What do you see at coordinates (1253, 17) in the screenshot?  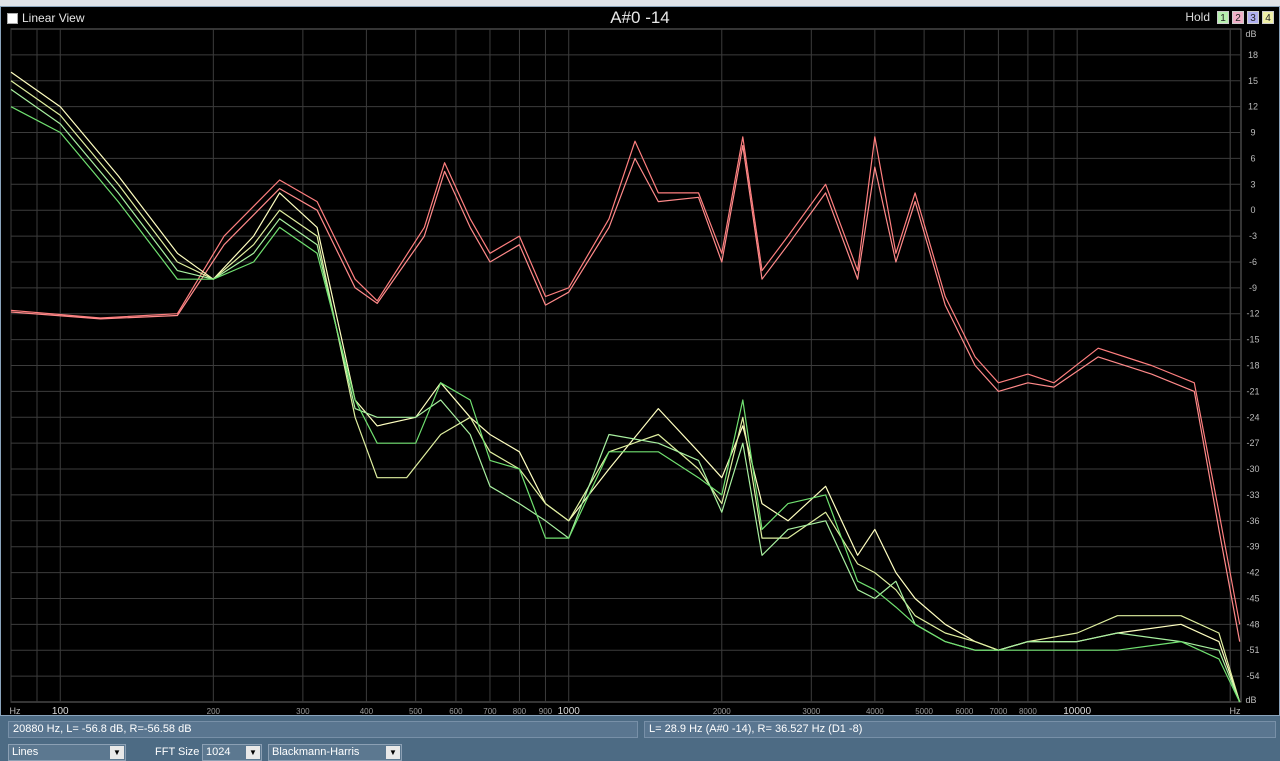 I see `hold-button-3: 3` at bounding box center [1253, 17].